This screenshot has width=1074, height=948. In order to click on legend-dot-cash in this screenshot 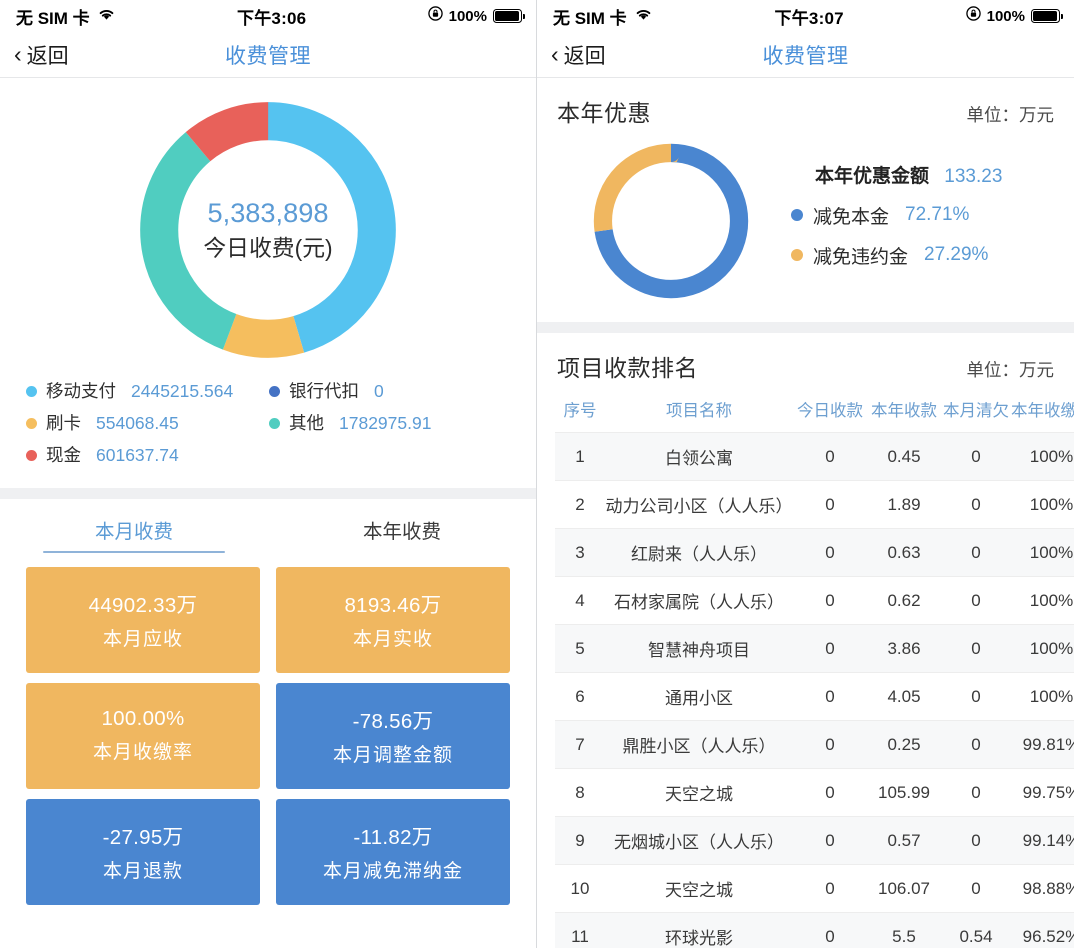, I will do `click(31, 456)`.